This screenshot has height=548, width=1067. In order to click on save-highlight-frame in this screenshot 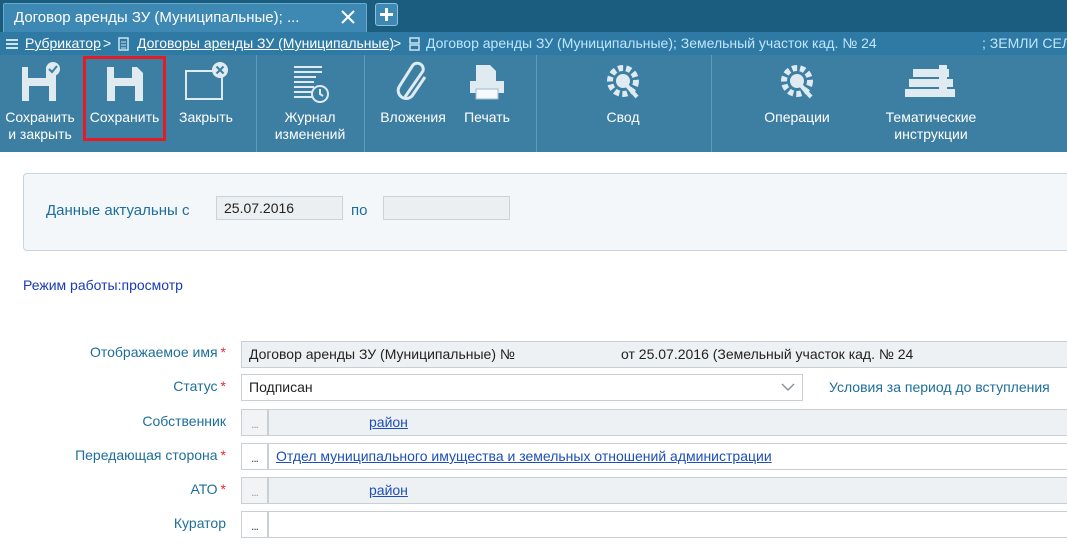, I will do `click(124, 98)`.